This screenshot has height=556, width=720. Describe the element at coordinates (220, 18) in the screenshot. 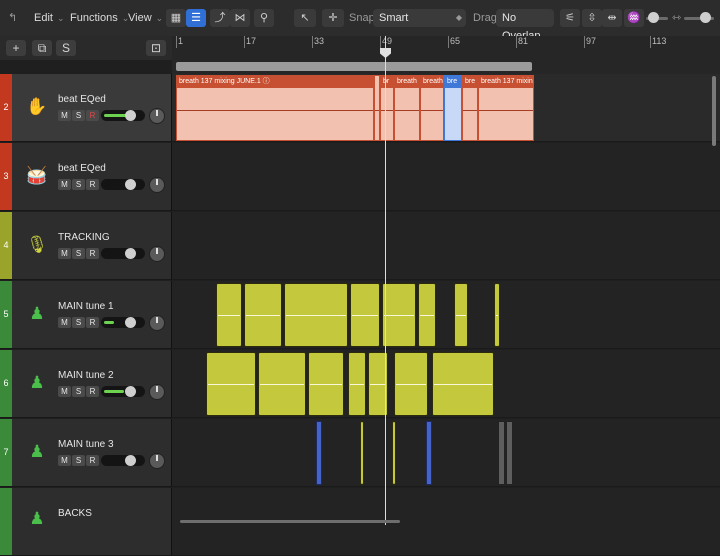

I see `automation-icon: ⤴` at that location.